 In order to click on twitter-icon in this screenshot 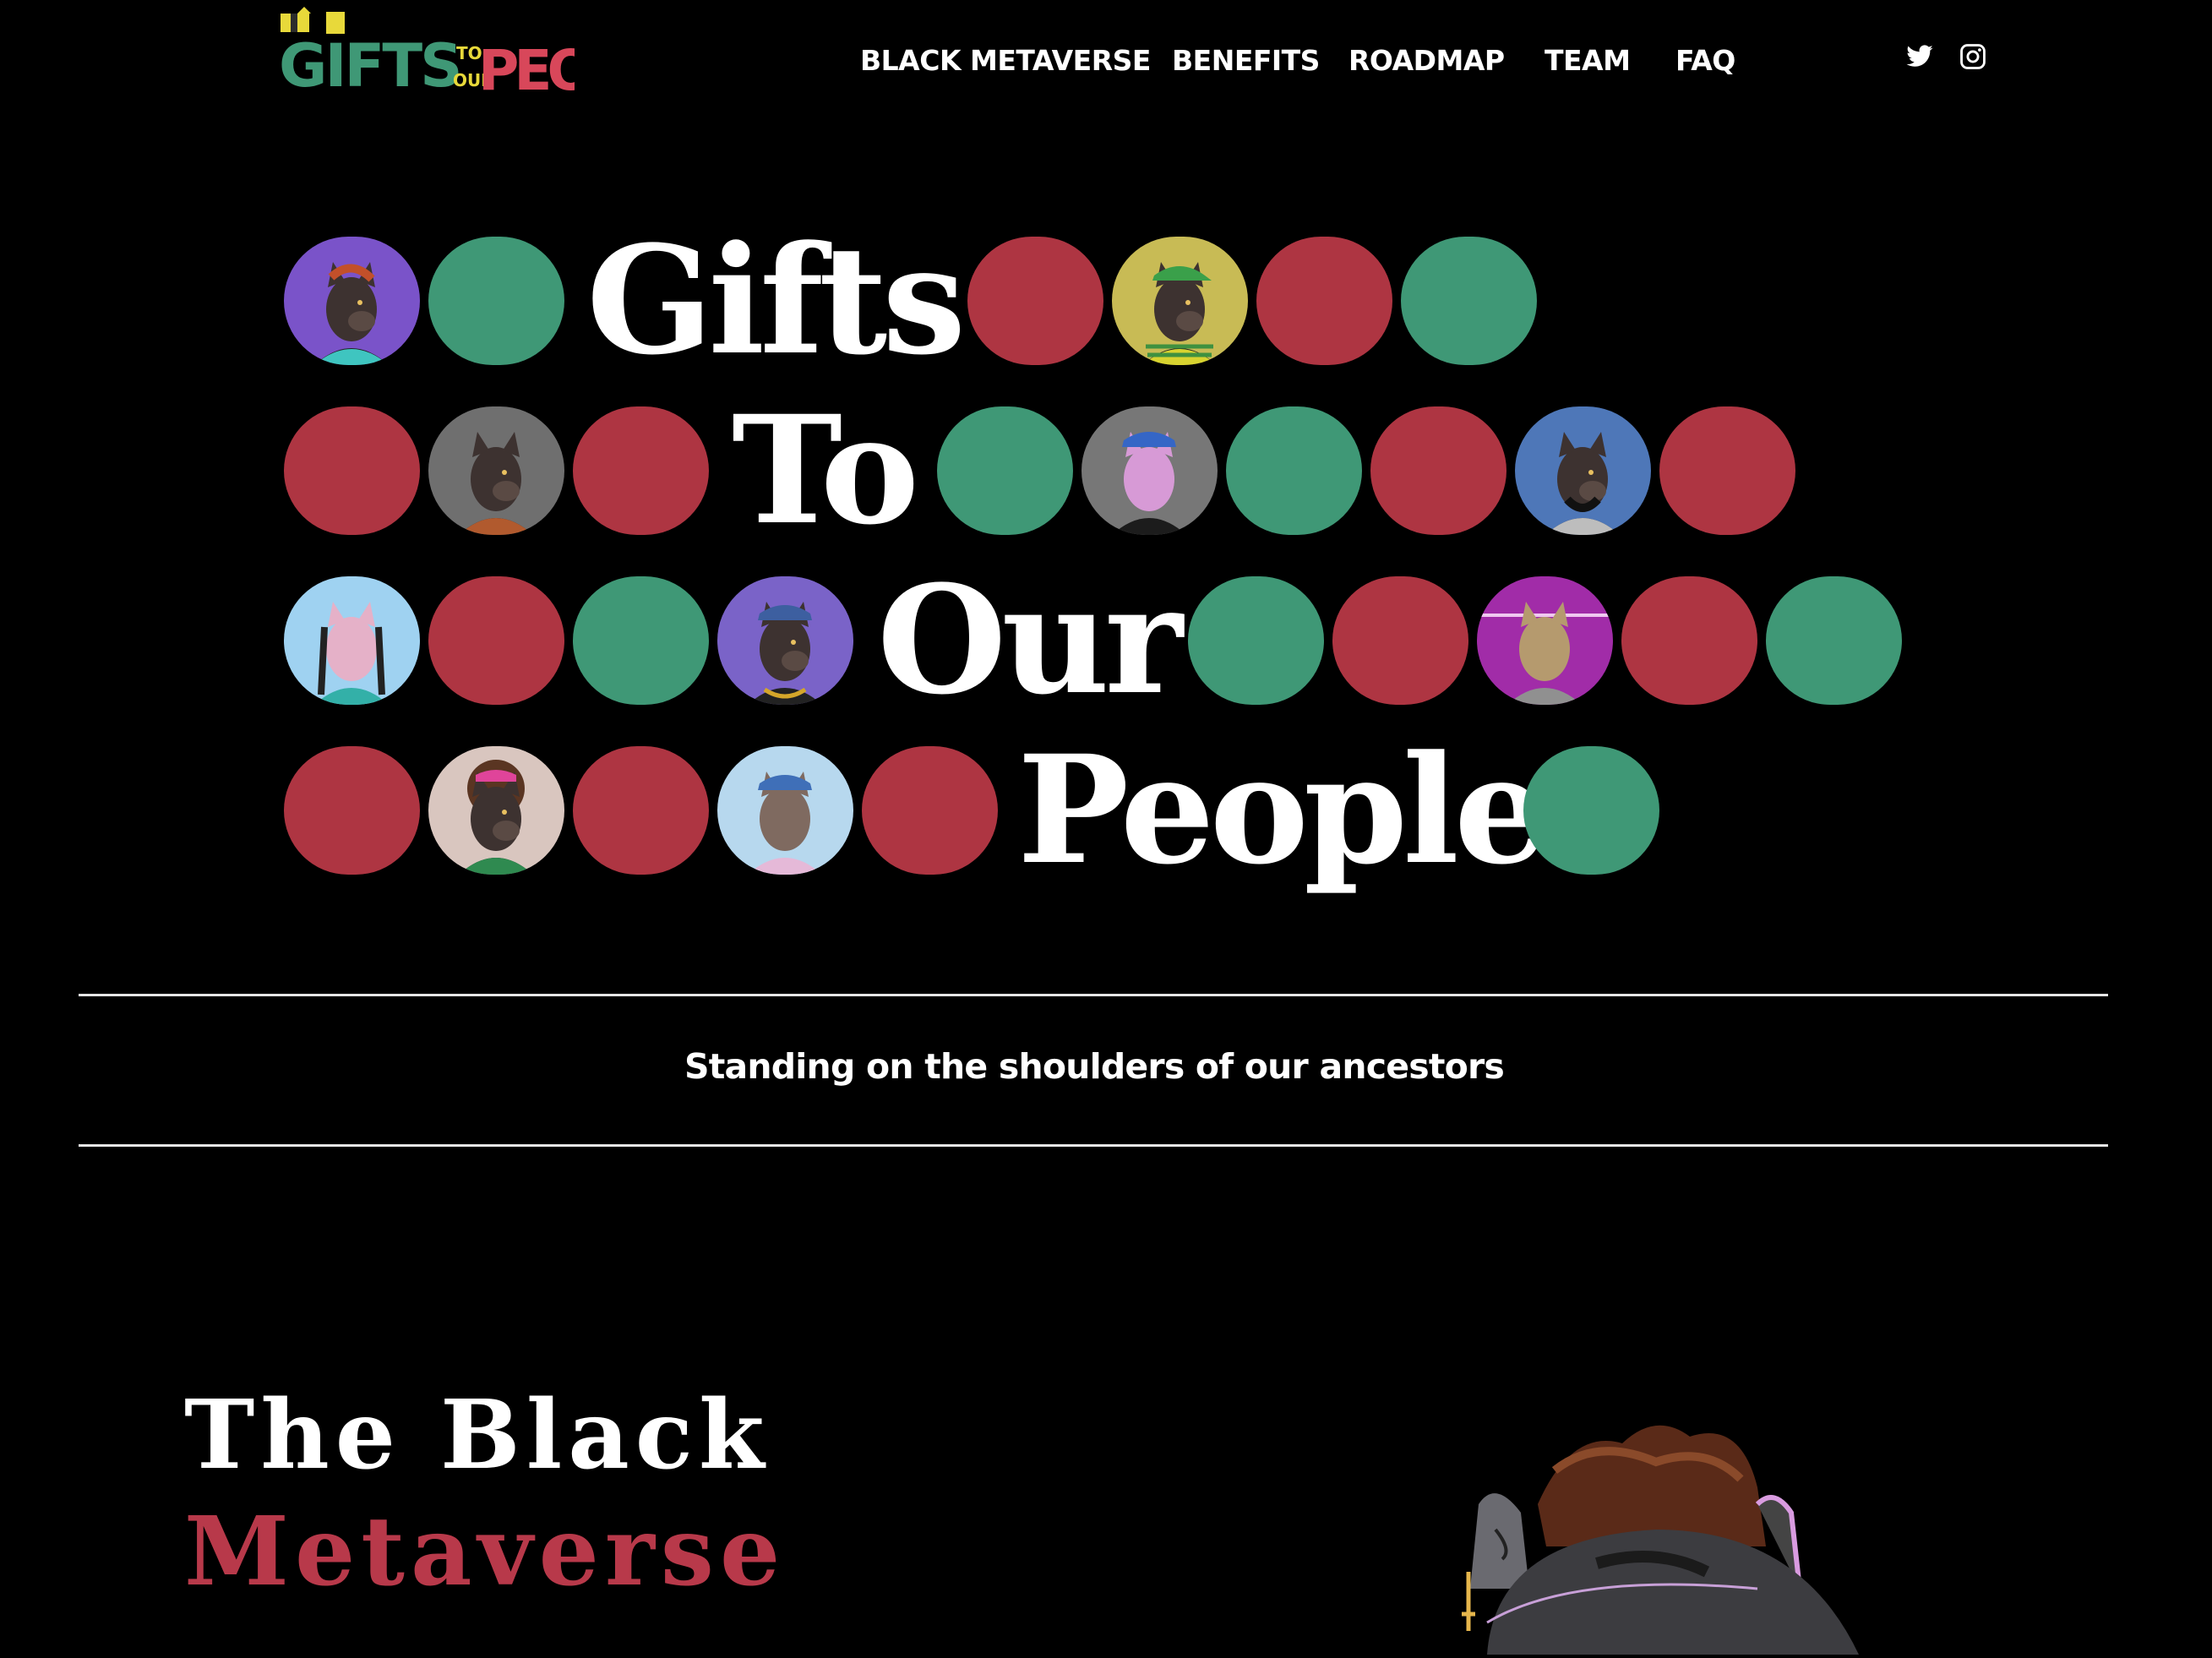, I will do `click(1920, 56)`.